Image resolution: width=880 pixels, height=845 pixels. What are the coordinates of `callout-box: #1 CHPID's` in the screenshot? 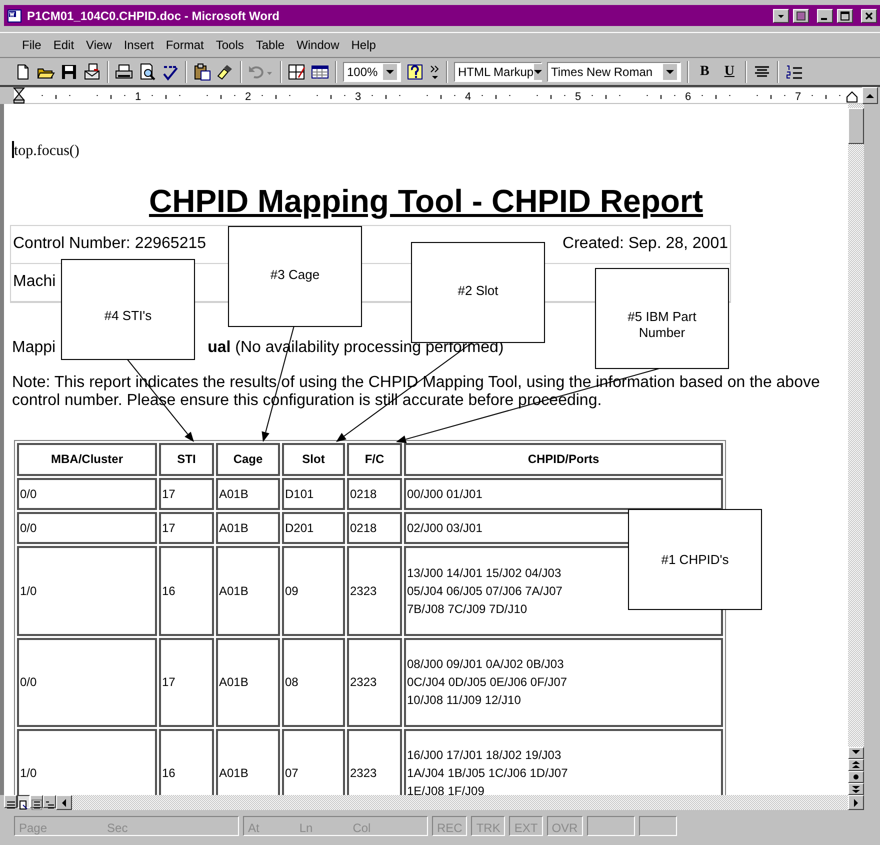 It's located at (695, 559).